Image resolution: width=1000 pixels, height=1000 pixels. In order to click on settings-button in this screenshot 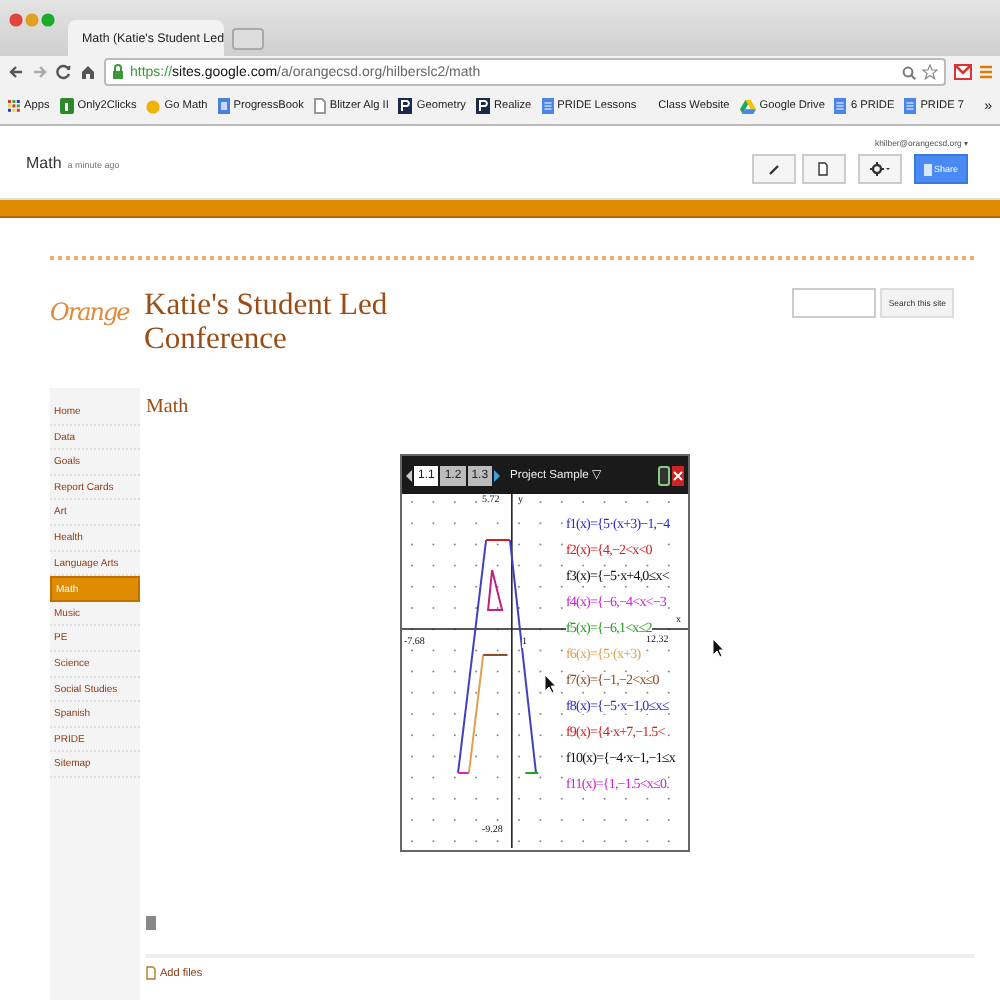, I will do `click(879, 169)`.